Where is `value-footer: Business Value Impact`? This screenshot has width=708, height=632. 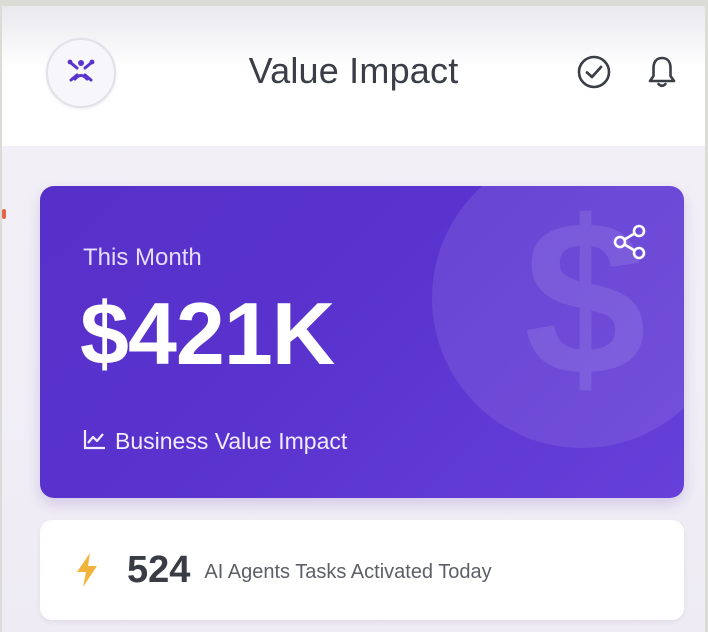
value-footer: Business Value Impact is located at coordinates (215, 441).